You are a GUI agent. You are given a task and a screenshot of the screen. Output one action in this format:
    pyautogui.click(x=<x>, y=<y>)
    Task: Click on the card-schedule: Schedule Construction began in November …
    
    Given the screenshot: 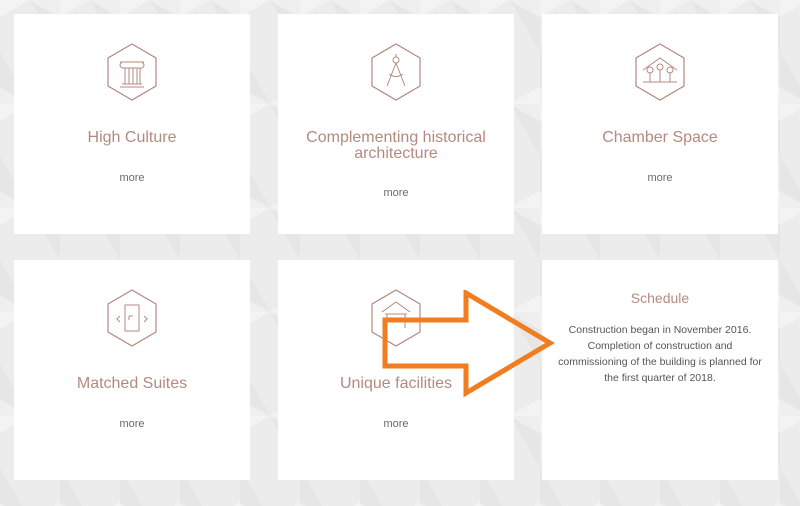 What is the action you would take?
    pyautogui.click(x=660, y=370)
    